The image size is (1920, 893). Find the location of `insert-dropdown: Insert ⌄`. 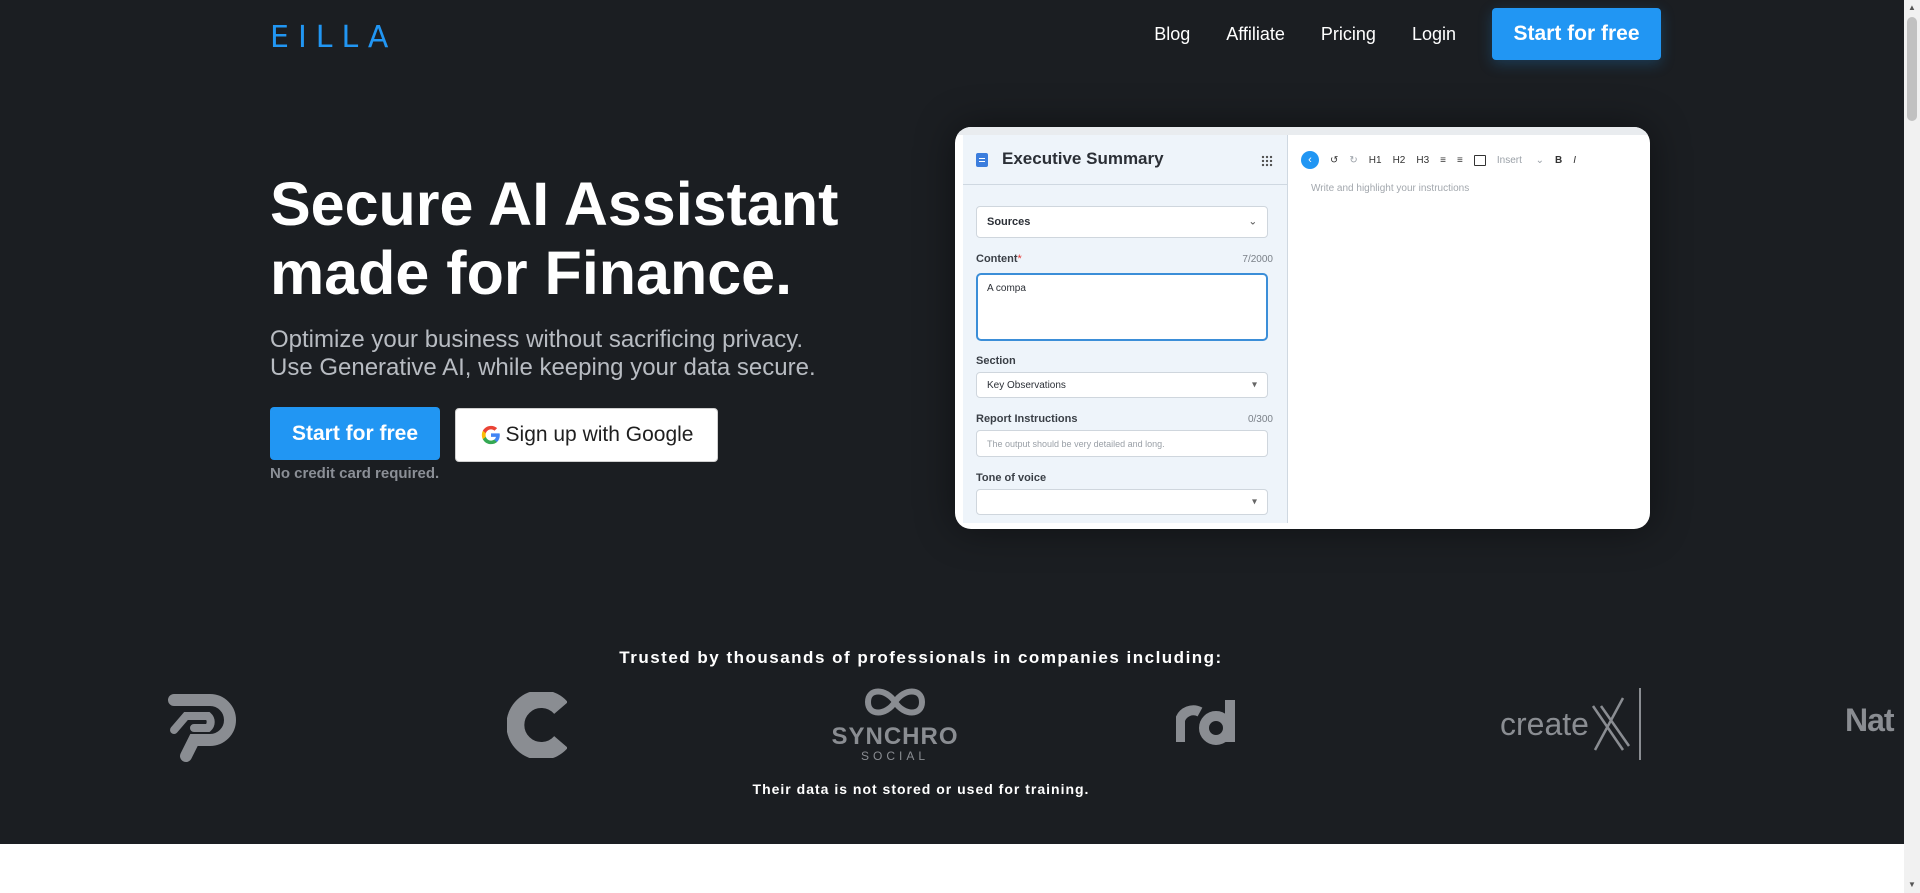

insert-dropdown: Insert ⌄ is located at coordinates (1520, 160).